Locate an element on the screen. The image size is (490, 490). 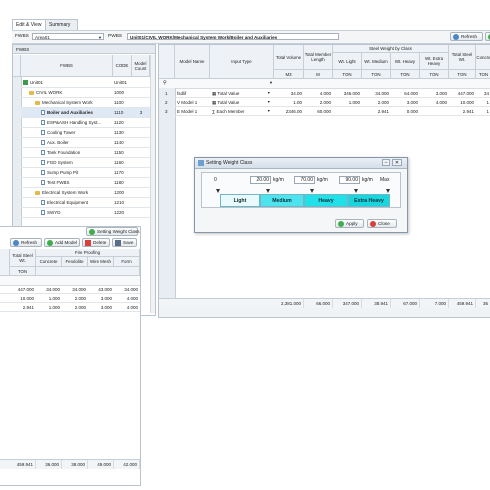
tree-node: Tank Foundation is located at coordinates (77, 152).